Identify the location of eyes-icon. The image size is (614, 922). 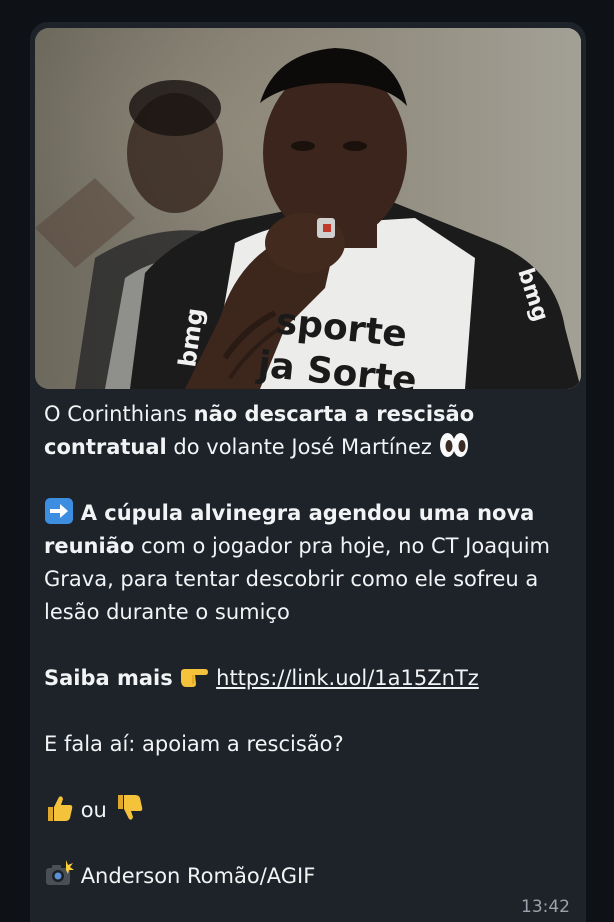
(454, 445).